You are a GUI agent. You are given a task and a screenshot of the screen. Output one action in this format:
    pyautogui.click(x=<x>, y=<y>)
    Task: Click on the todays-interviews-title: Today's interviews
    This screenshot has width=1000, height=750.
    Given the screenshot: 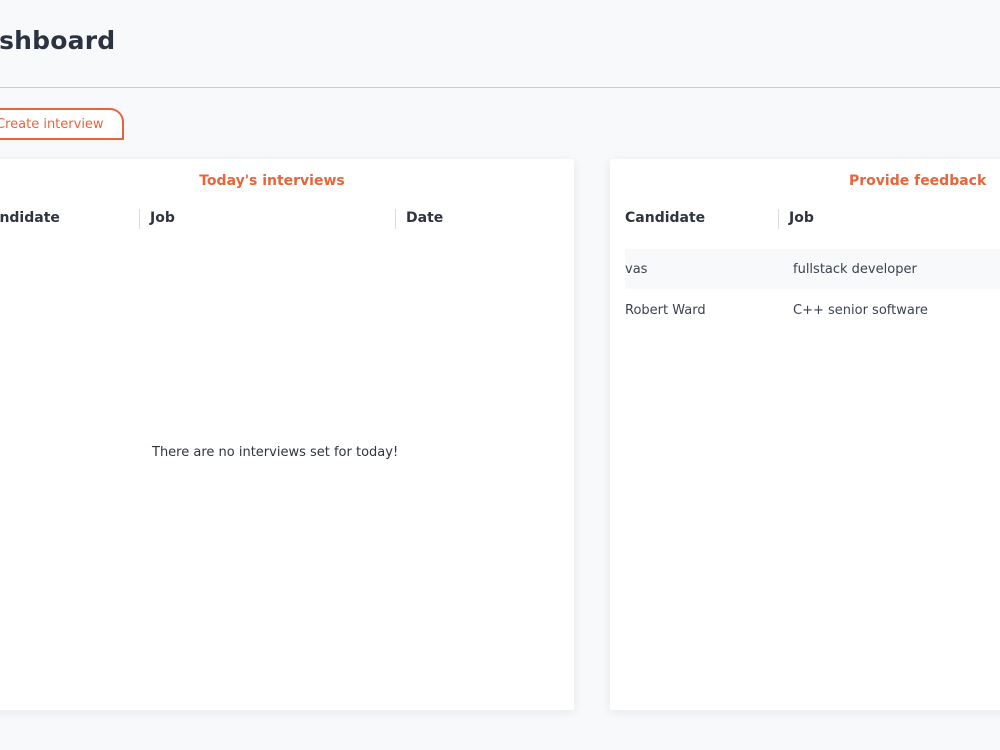 What is the action you would take?
    pyautogui.click(x=272, y=181)
    